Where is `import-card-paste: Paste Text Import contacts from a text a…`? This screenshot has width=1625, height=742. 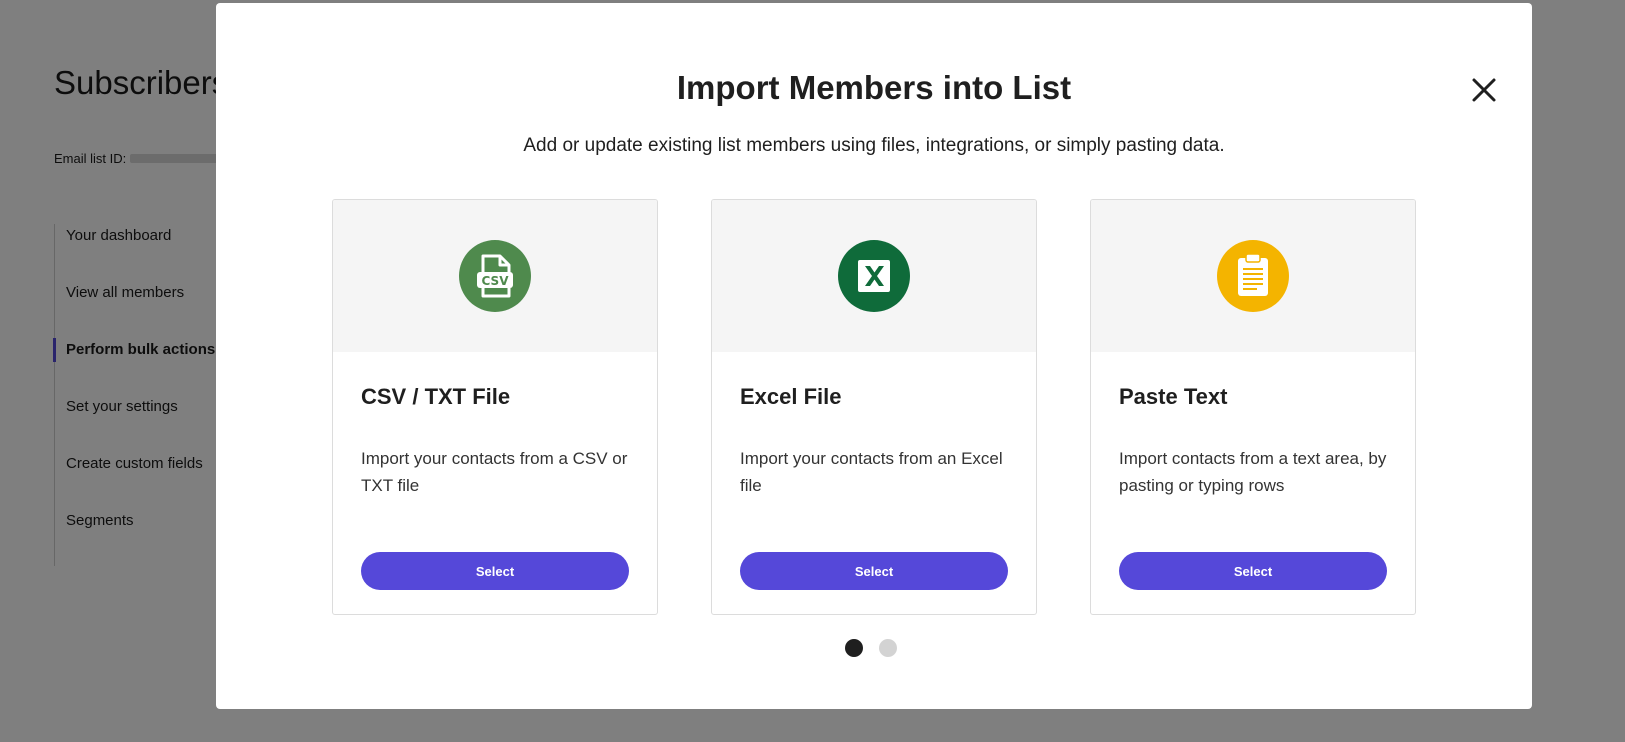
import-card-paste: Paste Text Import contacts from a text a… is located at coordinates (1253, 407).